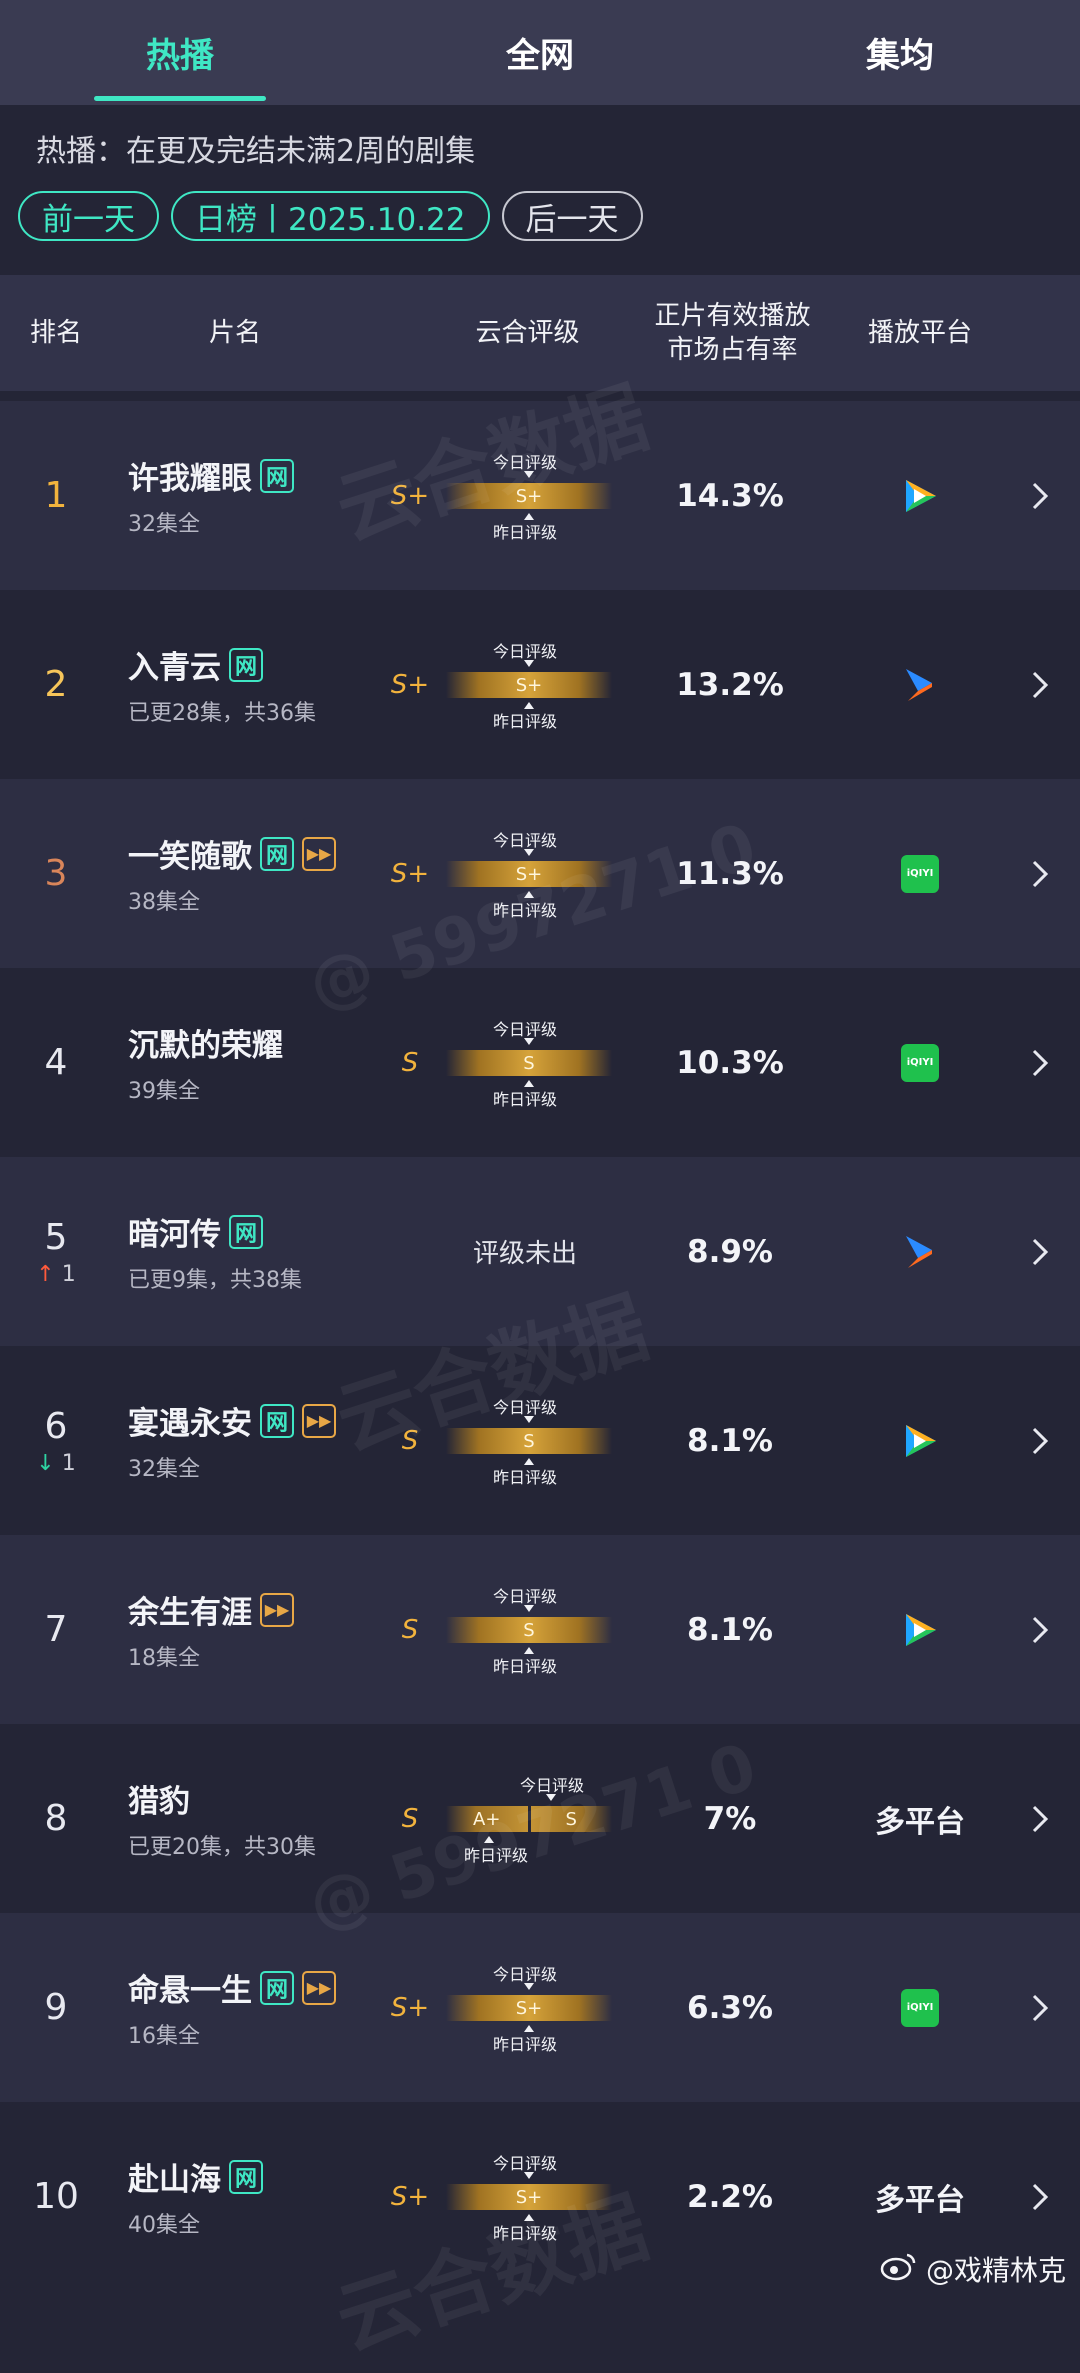 This screenshot has height=2373, width=1080. I want to click on table-row: 2 入青云网已更28集，共36集 S+ 今日评级 S+ 昨日评级 13.2%, so click(540, 684).